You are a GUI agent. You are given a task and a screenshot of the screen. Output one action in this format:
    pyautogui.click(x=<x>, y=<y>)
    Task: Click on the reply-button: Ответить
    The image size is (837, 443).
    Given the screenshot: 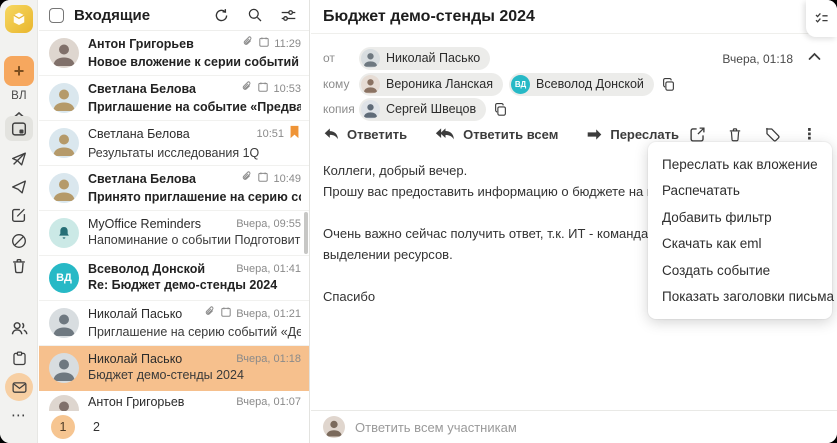 What is the action you would take?
    pyautogui.click(x=365, y=134)
    